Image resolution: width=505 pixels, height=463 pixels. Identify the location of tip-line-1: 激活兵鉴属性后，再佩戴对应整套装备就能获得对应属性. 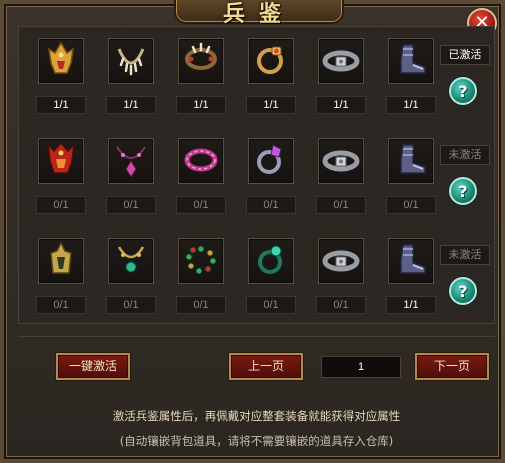
(256, 416).